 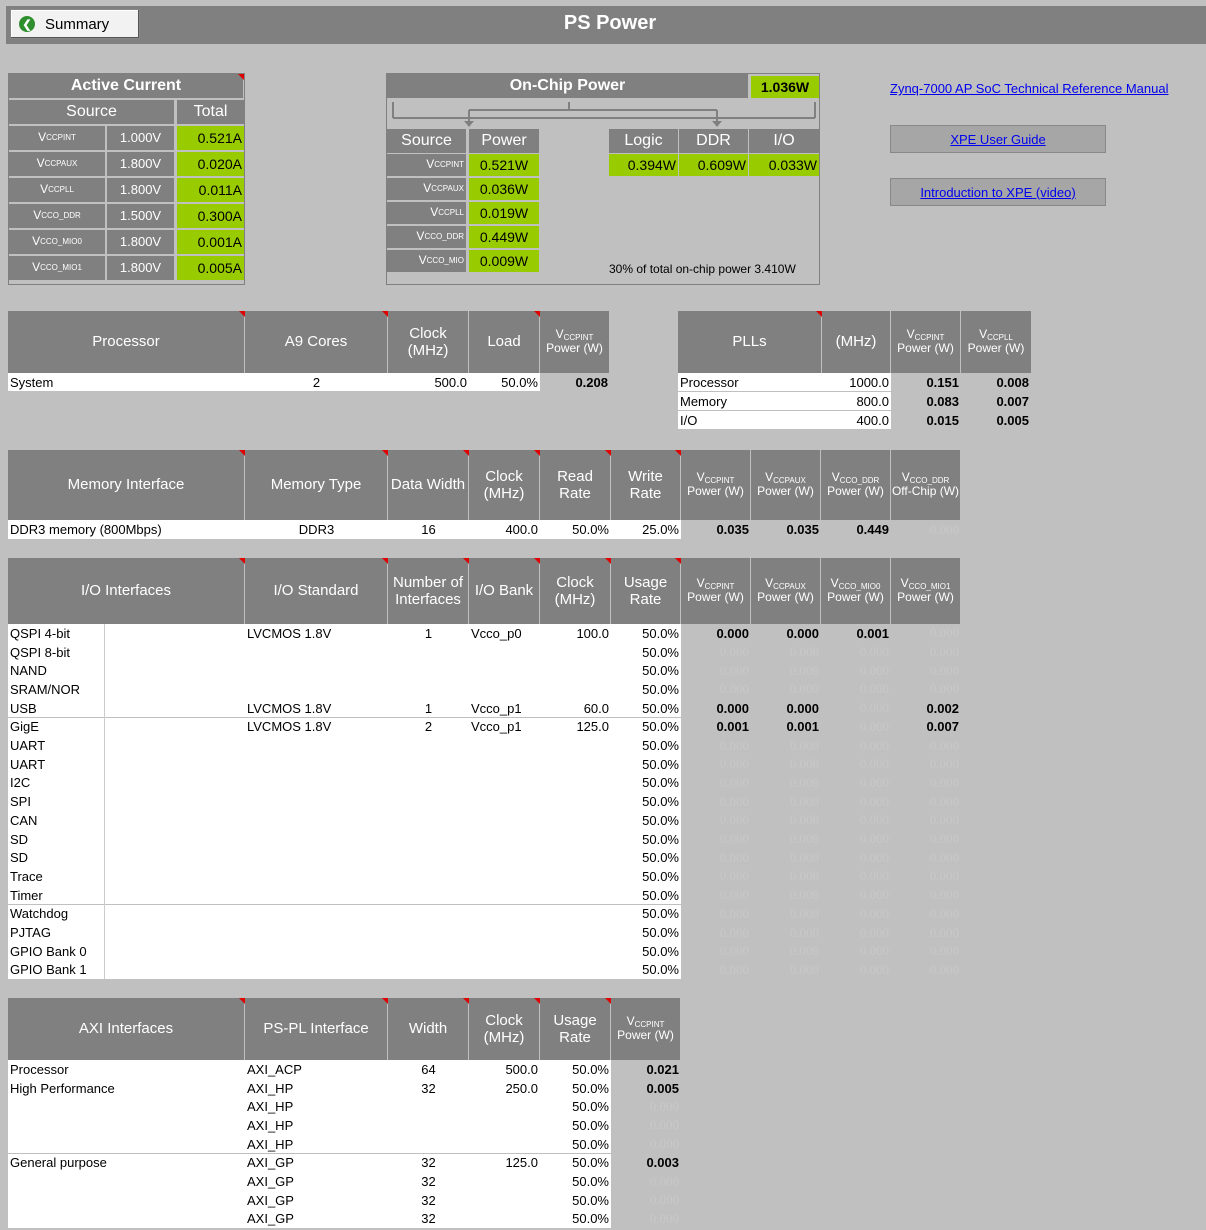 What do you see at coordinates (575, 1069) in the screenshot?
I see `axi-0-4: 50.0%` at bounding box center [575, 1069].